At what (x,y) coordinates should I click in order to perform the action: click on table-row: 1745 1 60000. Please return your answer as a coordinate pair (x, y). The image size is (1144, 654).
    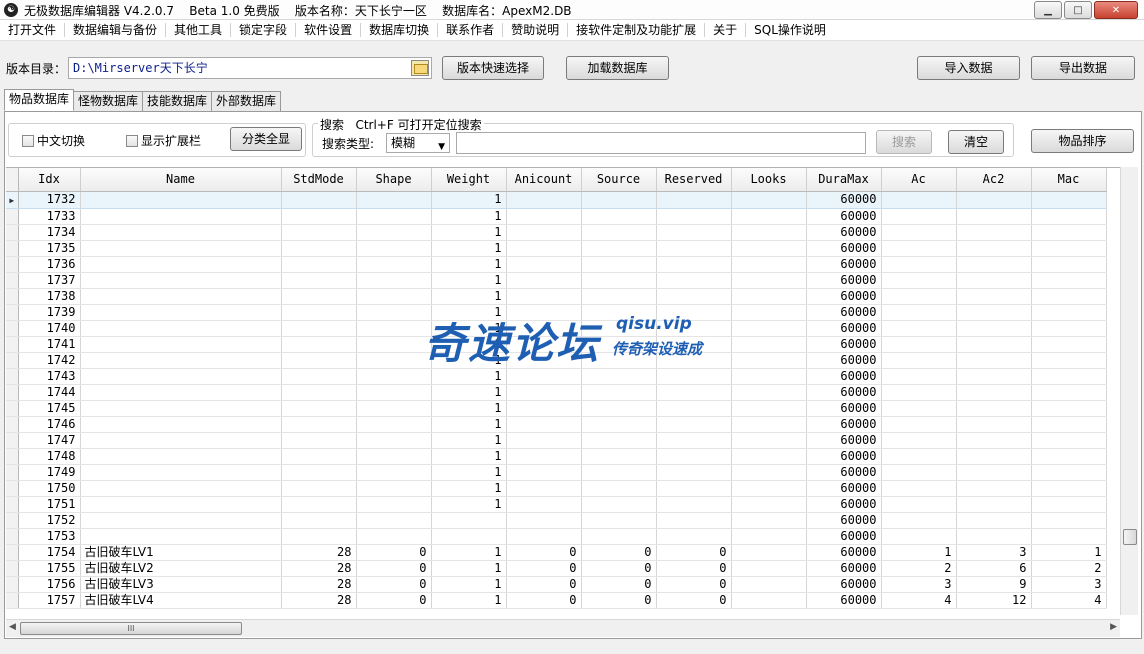
    Looking at the image, I should click on (556, 408).